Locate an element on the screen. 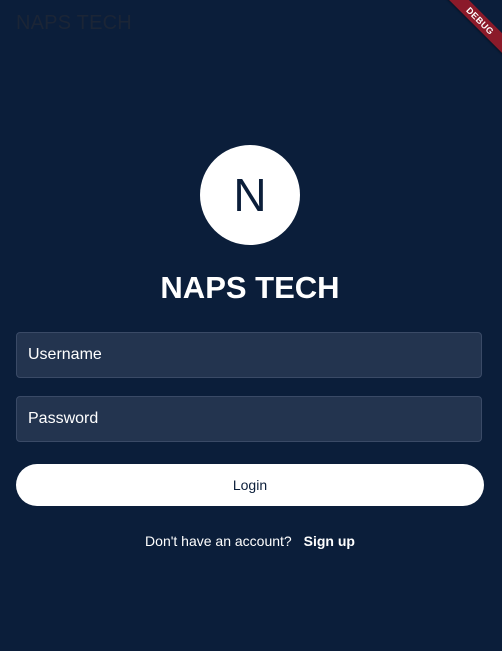  password-input is located at coordinates (249, 419).